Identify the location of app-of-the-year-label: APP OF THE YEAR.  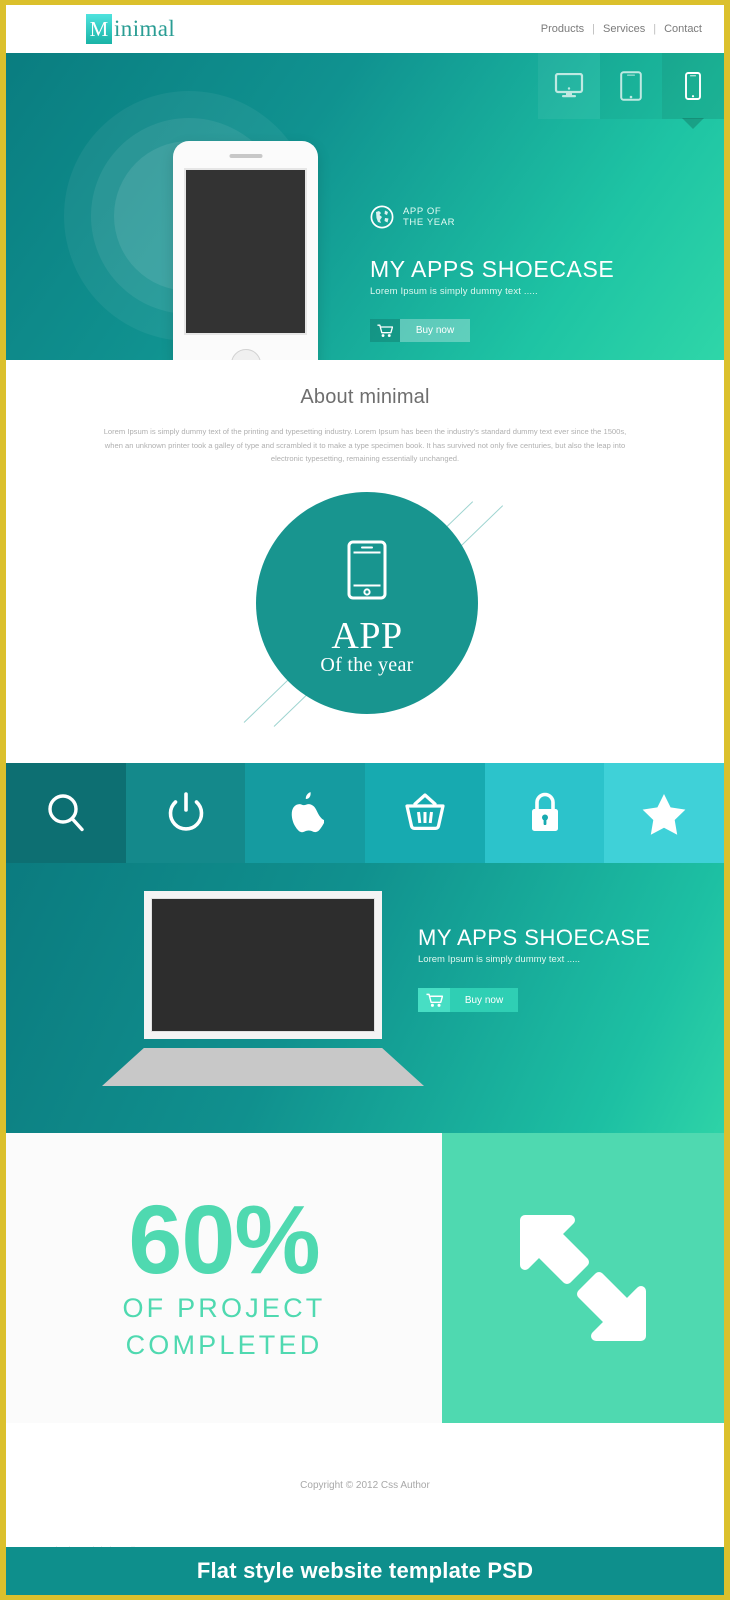
(429, 217).